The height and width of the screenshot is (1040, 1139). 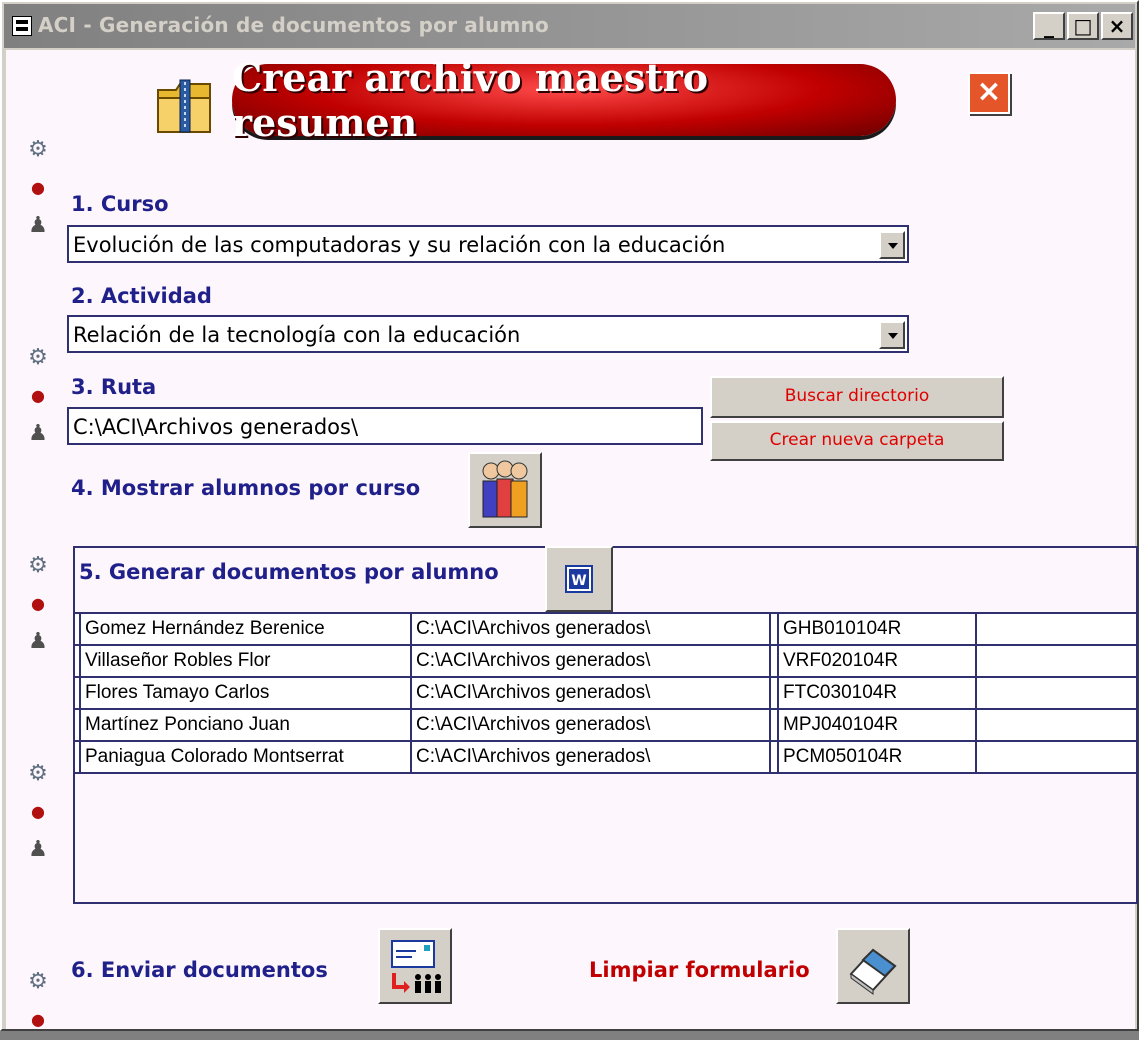 I want to click on student-code: MPJ040104R, so click(x=876, y=725).